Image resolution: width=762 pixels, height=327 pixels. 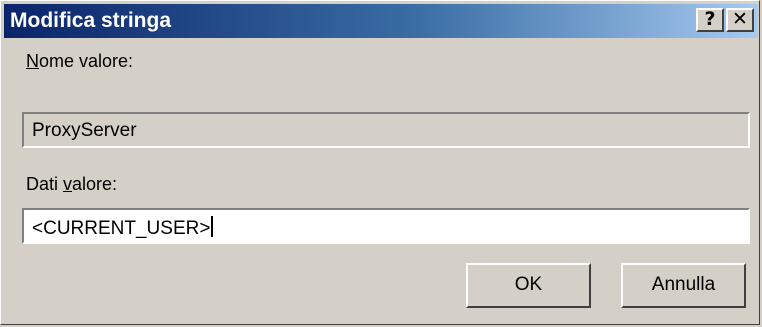 I want to click on ok-button: OK, so click(x=528, y=285).